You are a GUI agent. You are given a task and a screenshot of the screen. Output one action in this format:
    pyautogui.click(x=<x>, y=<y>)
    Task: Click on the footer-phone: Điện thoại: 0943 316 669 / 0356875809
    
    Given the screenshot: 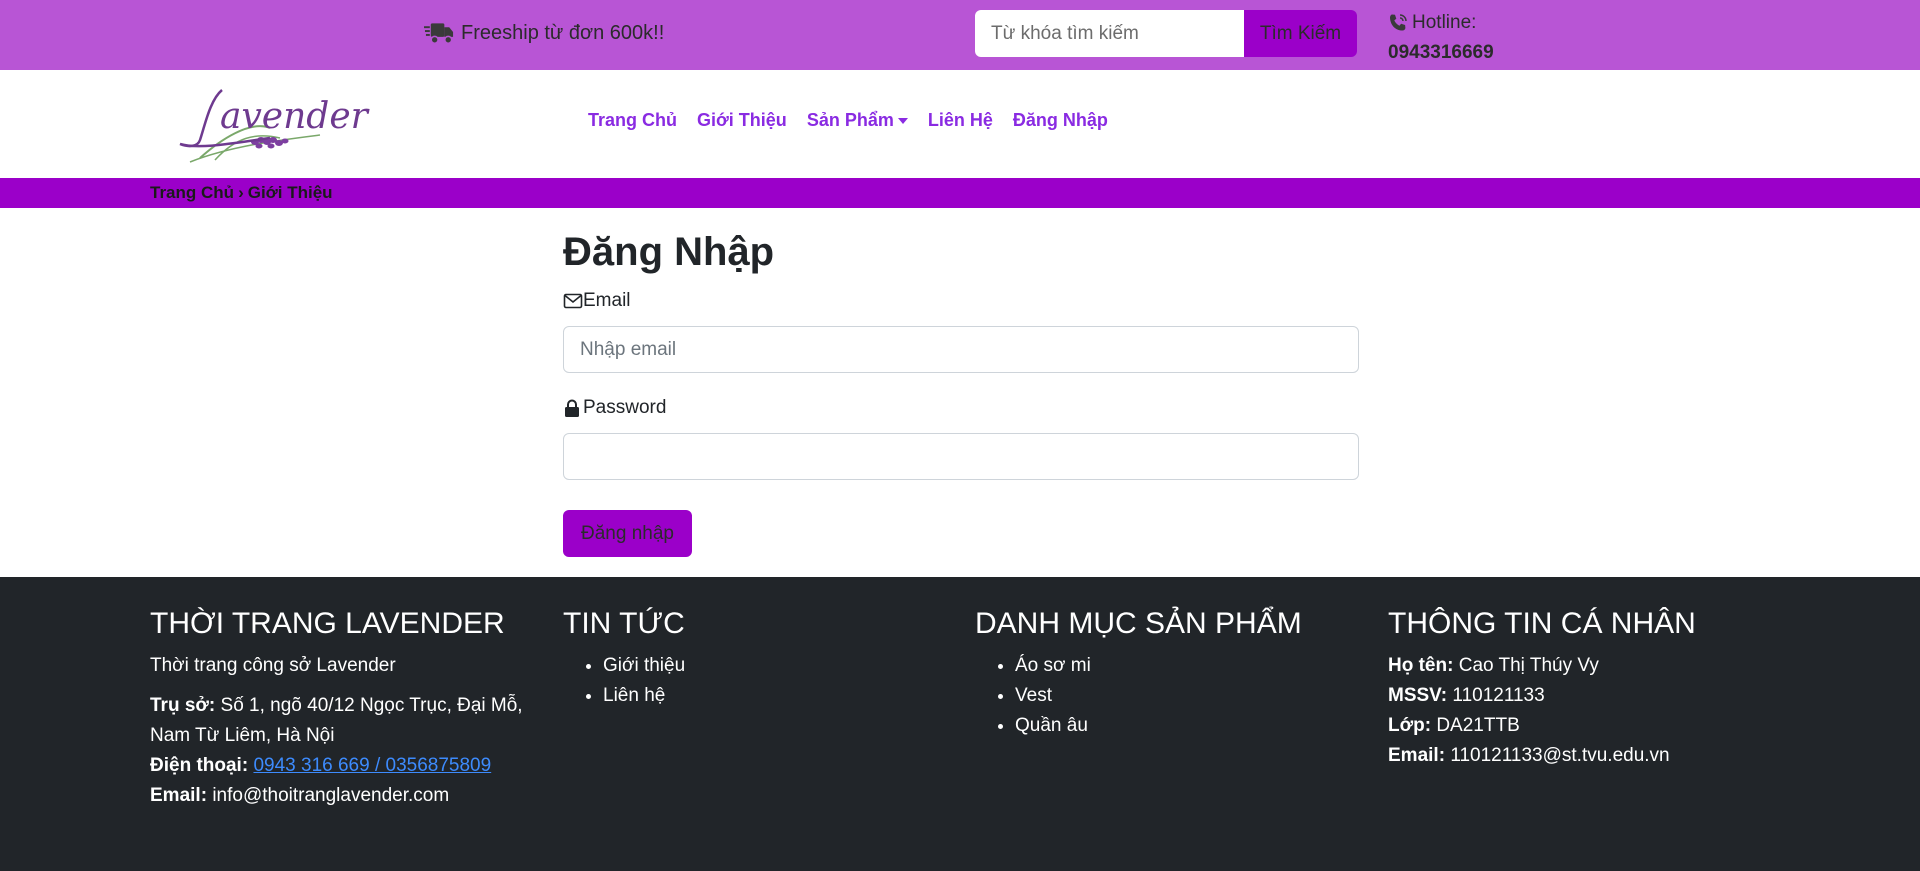 What is the action you would take?
    pyautogui.click(x=345, y=766)
    